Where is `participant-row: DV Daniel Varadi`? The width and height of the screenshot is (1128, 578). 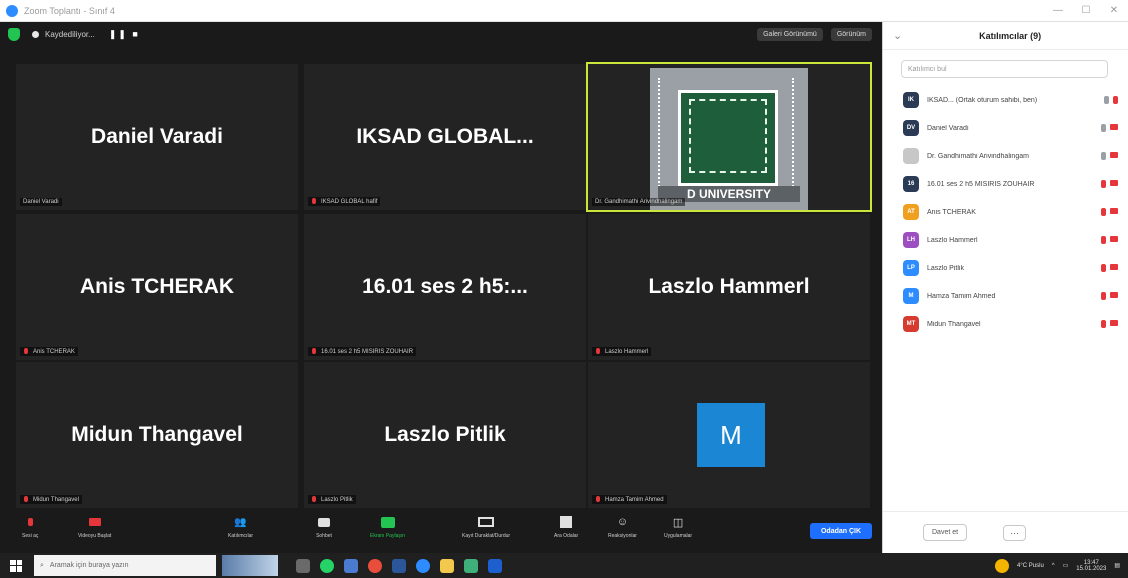 participant-row: DV Daniel Varadi is located at coordinates (1010, 128).